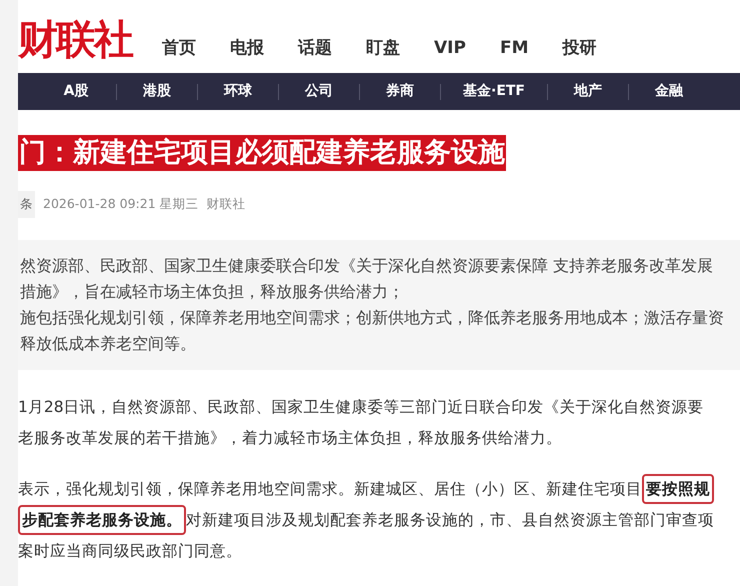 This screenshot has height=586, width=740. I want to click on paragraph-text: 案时应当商同级民政部门同意。, so click(130, 551).